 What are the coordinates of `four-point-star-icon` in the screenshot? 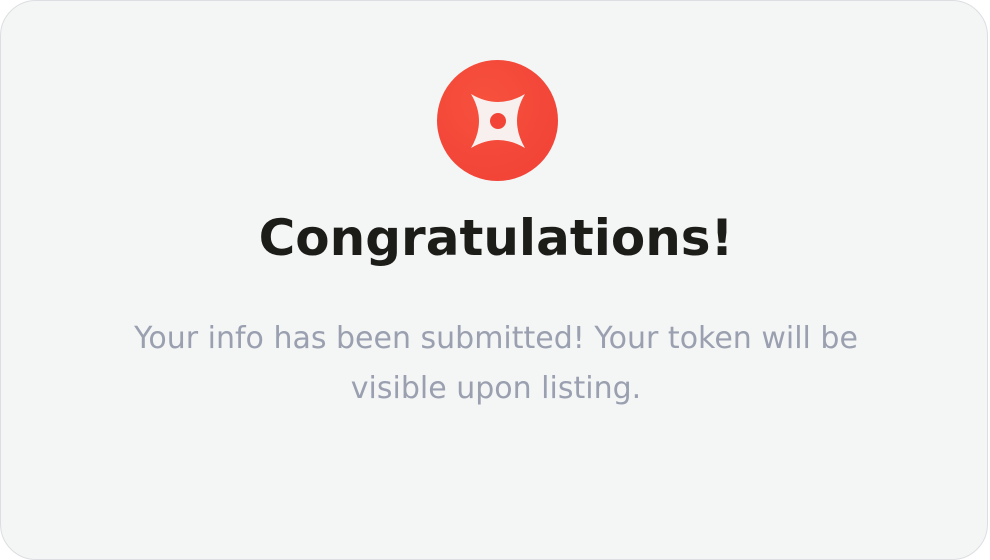 It's located at (497, 120).